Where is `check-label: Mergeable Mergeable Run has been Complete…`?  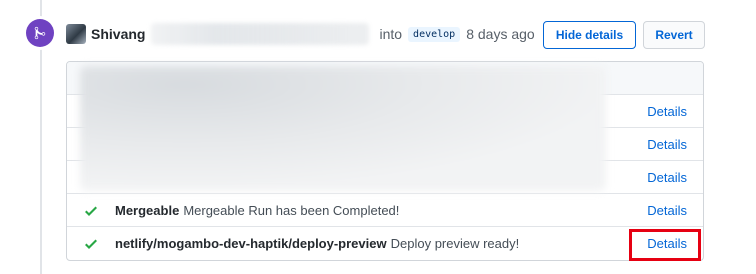
check-label: Mergeable Mergeable Run has been Complete… is located at coordinates (257, 210).